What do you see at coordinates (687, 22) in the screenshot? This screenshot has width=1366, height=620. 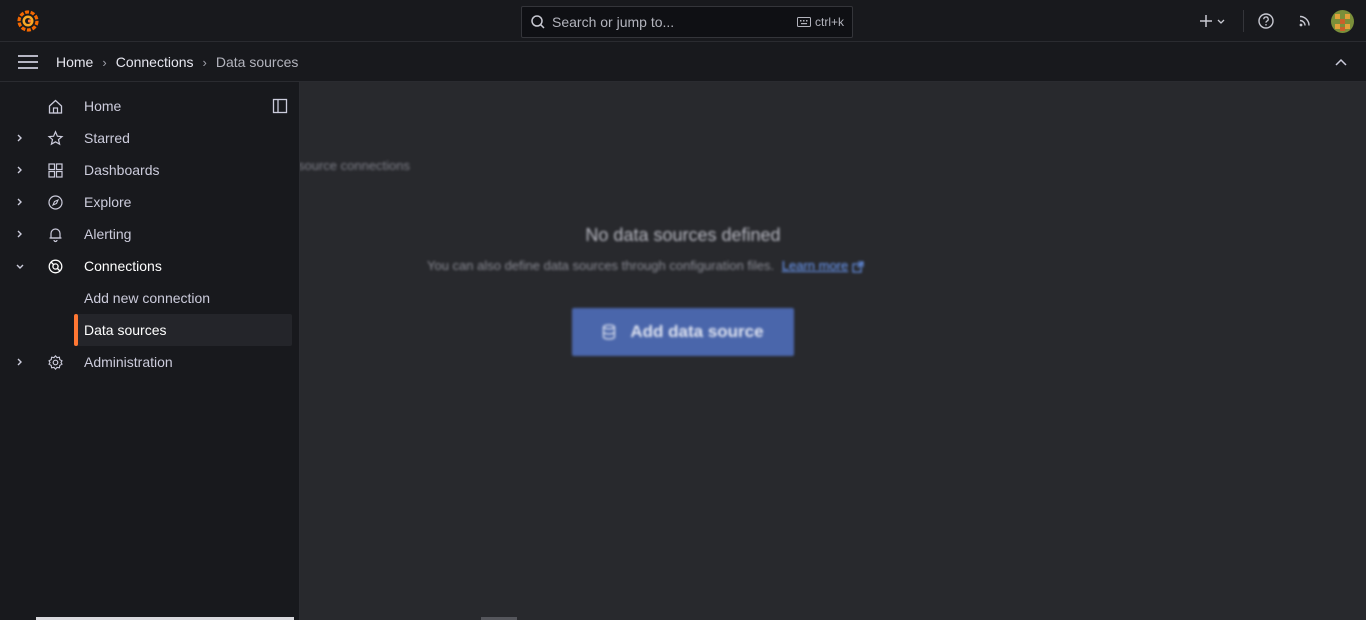 I see `search-bar: Search or jump to... ctrl+k` at bounding box center [687, 22].